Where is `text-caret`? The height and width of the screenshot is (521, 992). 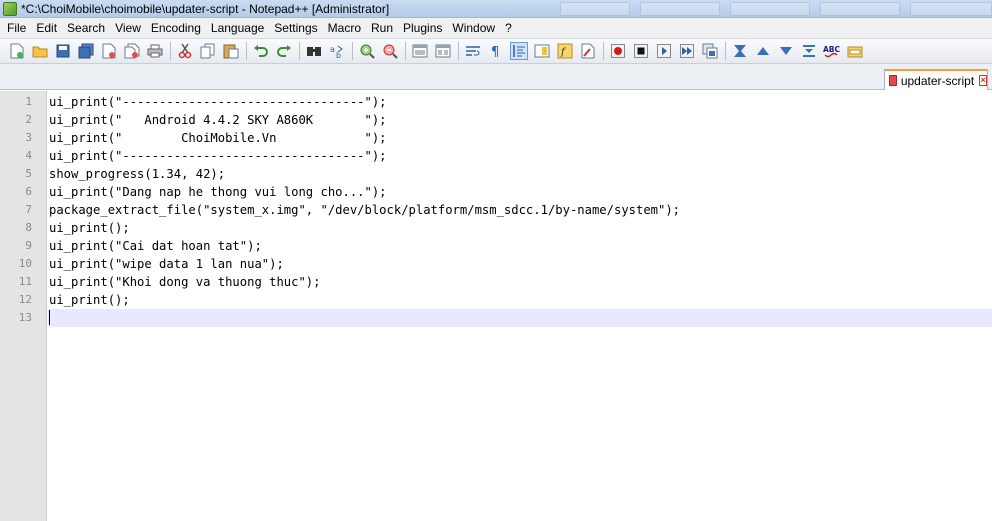 text-caret is located at coordinates (49, 317).